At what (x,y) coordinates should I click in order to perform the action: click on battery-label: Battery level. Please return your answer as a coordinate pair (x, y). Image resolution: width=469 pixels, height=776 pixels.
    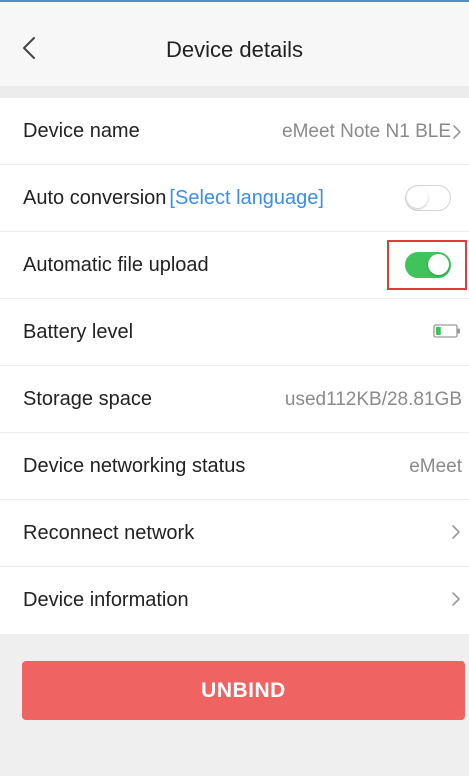
    Looking at the image, I should click on (78, 332).